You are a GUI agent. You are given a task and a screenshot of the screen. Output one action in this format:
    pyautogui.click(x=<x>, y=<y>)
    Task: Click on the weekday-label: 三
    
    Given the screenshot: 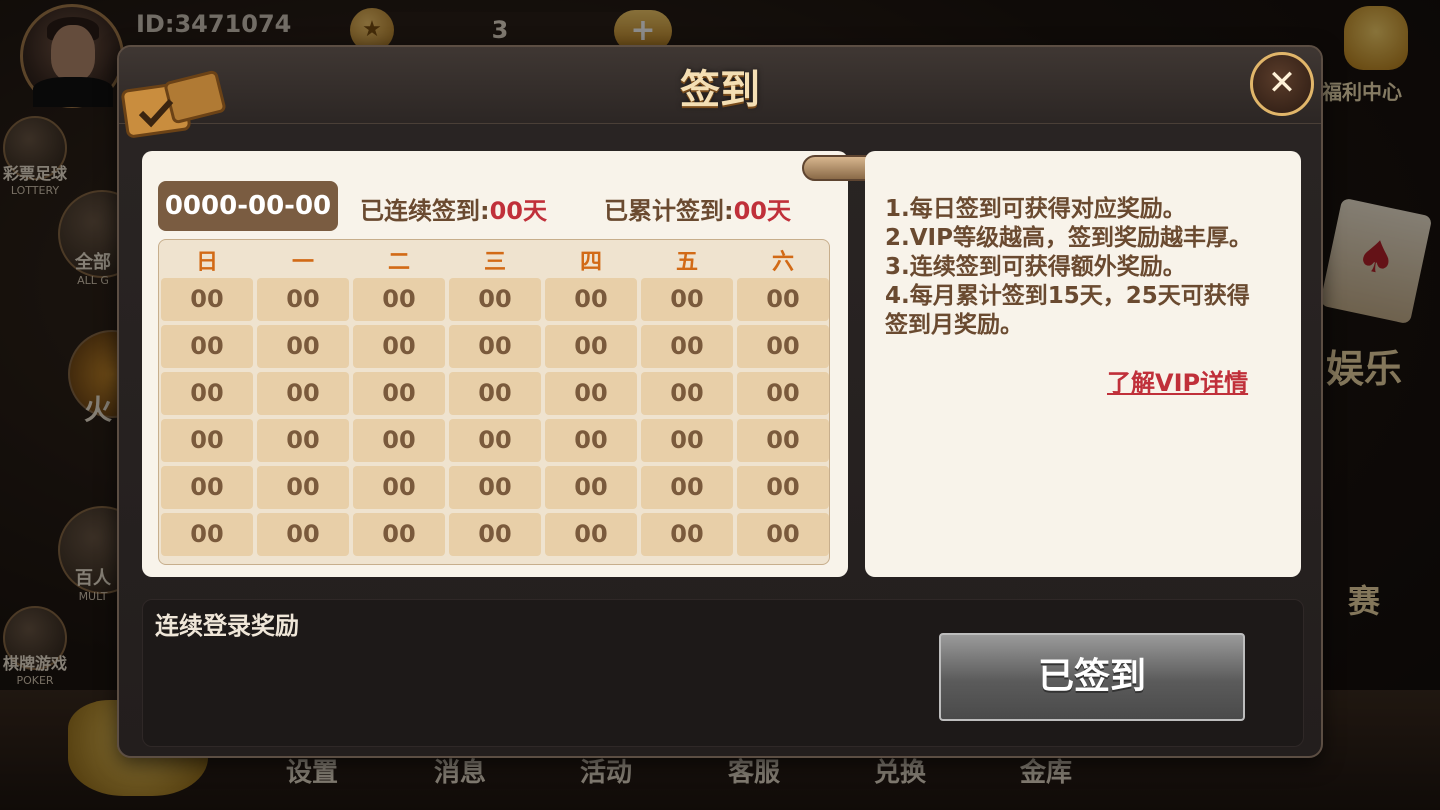 What is the action you would take?
    pyautogui.click(x=494, y=262)
    